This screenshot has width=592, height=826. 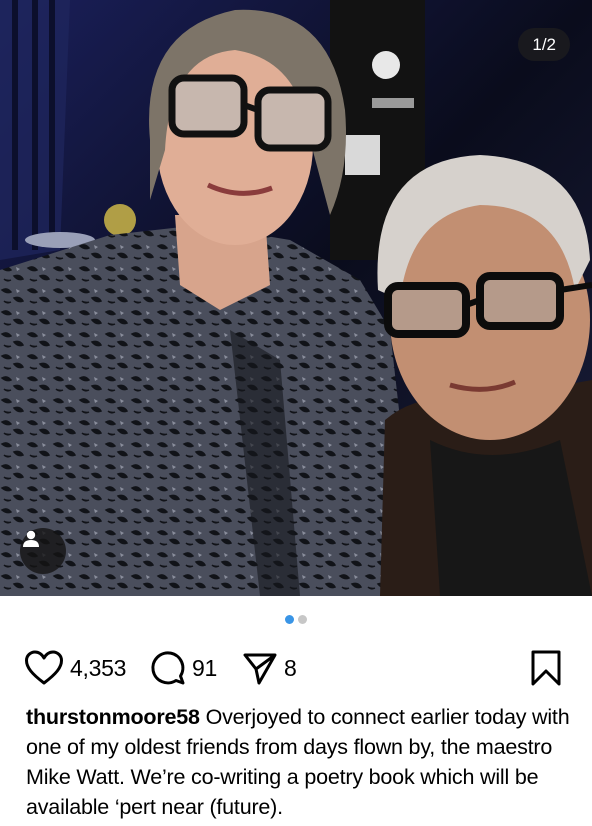 What do you see at coordinates (289, 619) in the screenshot?
I see `carousel-dot-active` at bounding box center [289, 619].